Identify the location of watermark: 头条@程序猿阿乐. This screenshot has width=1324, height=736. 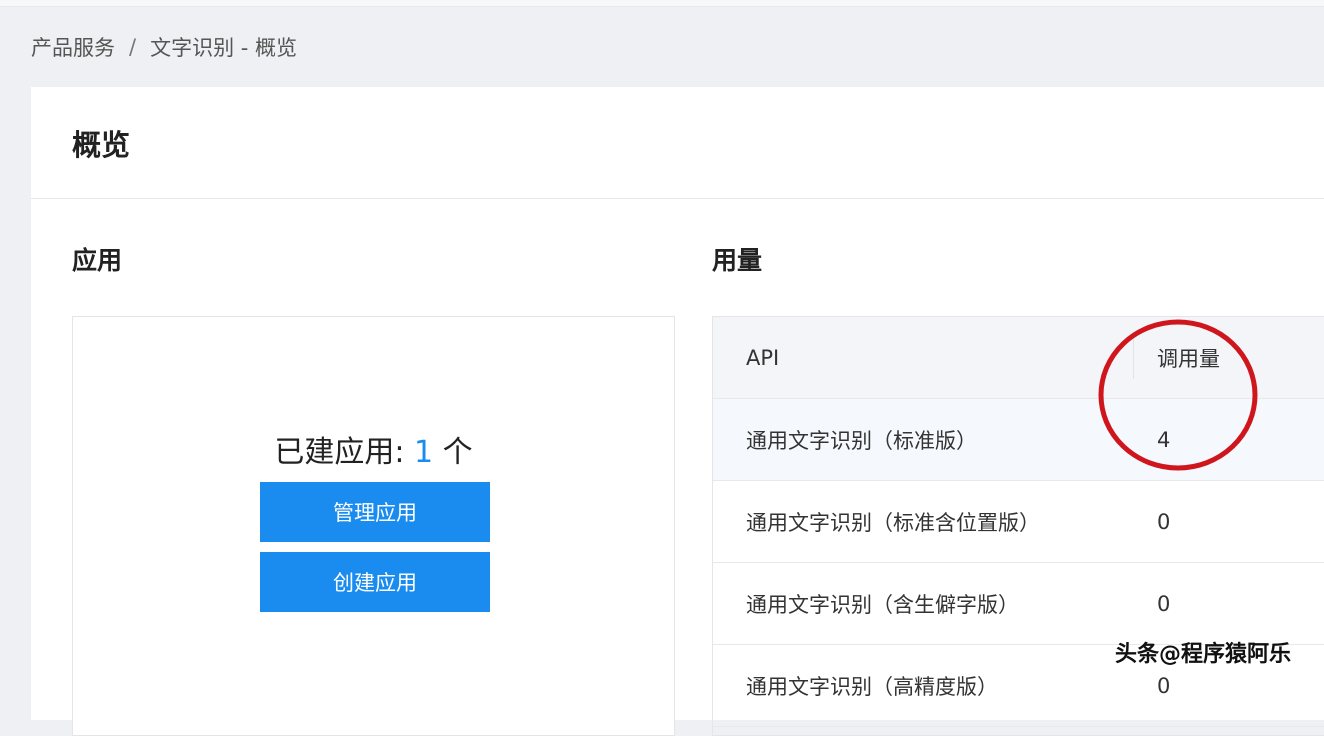
(1203, 654).